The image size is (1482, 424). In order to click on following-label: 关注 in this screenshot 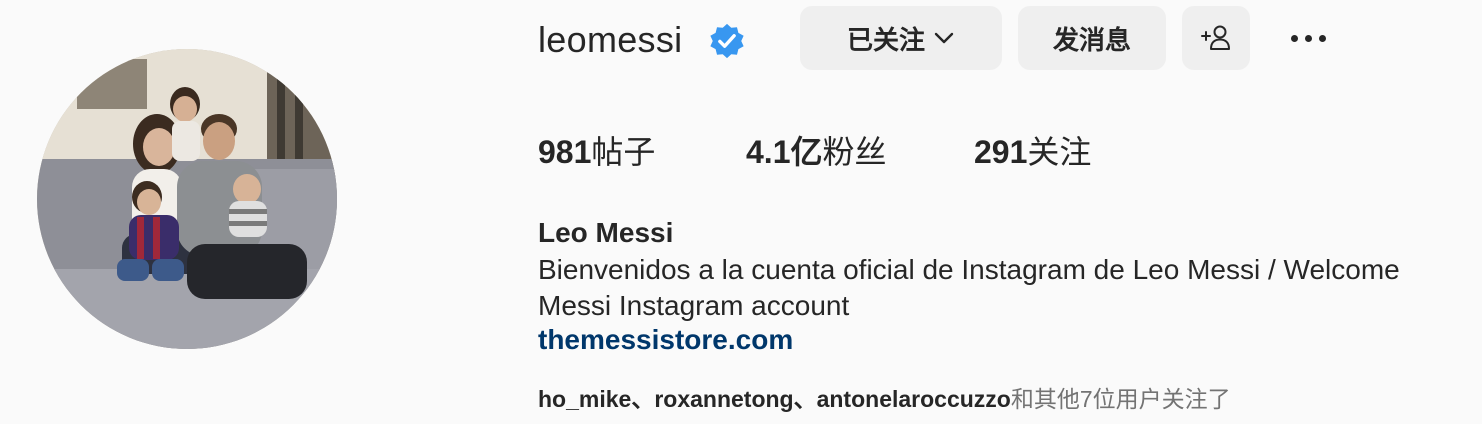, I will do `click(1059, 152)`.